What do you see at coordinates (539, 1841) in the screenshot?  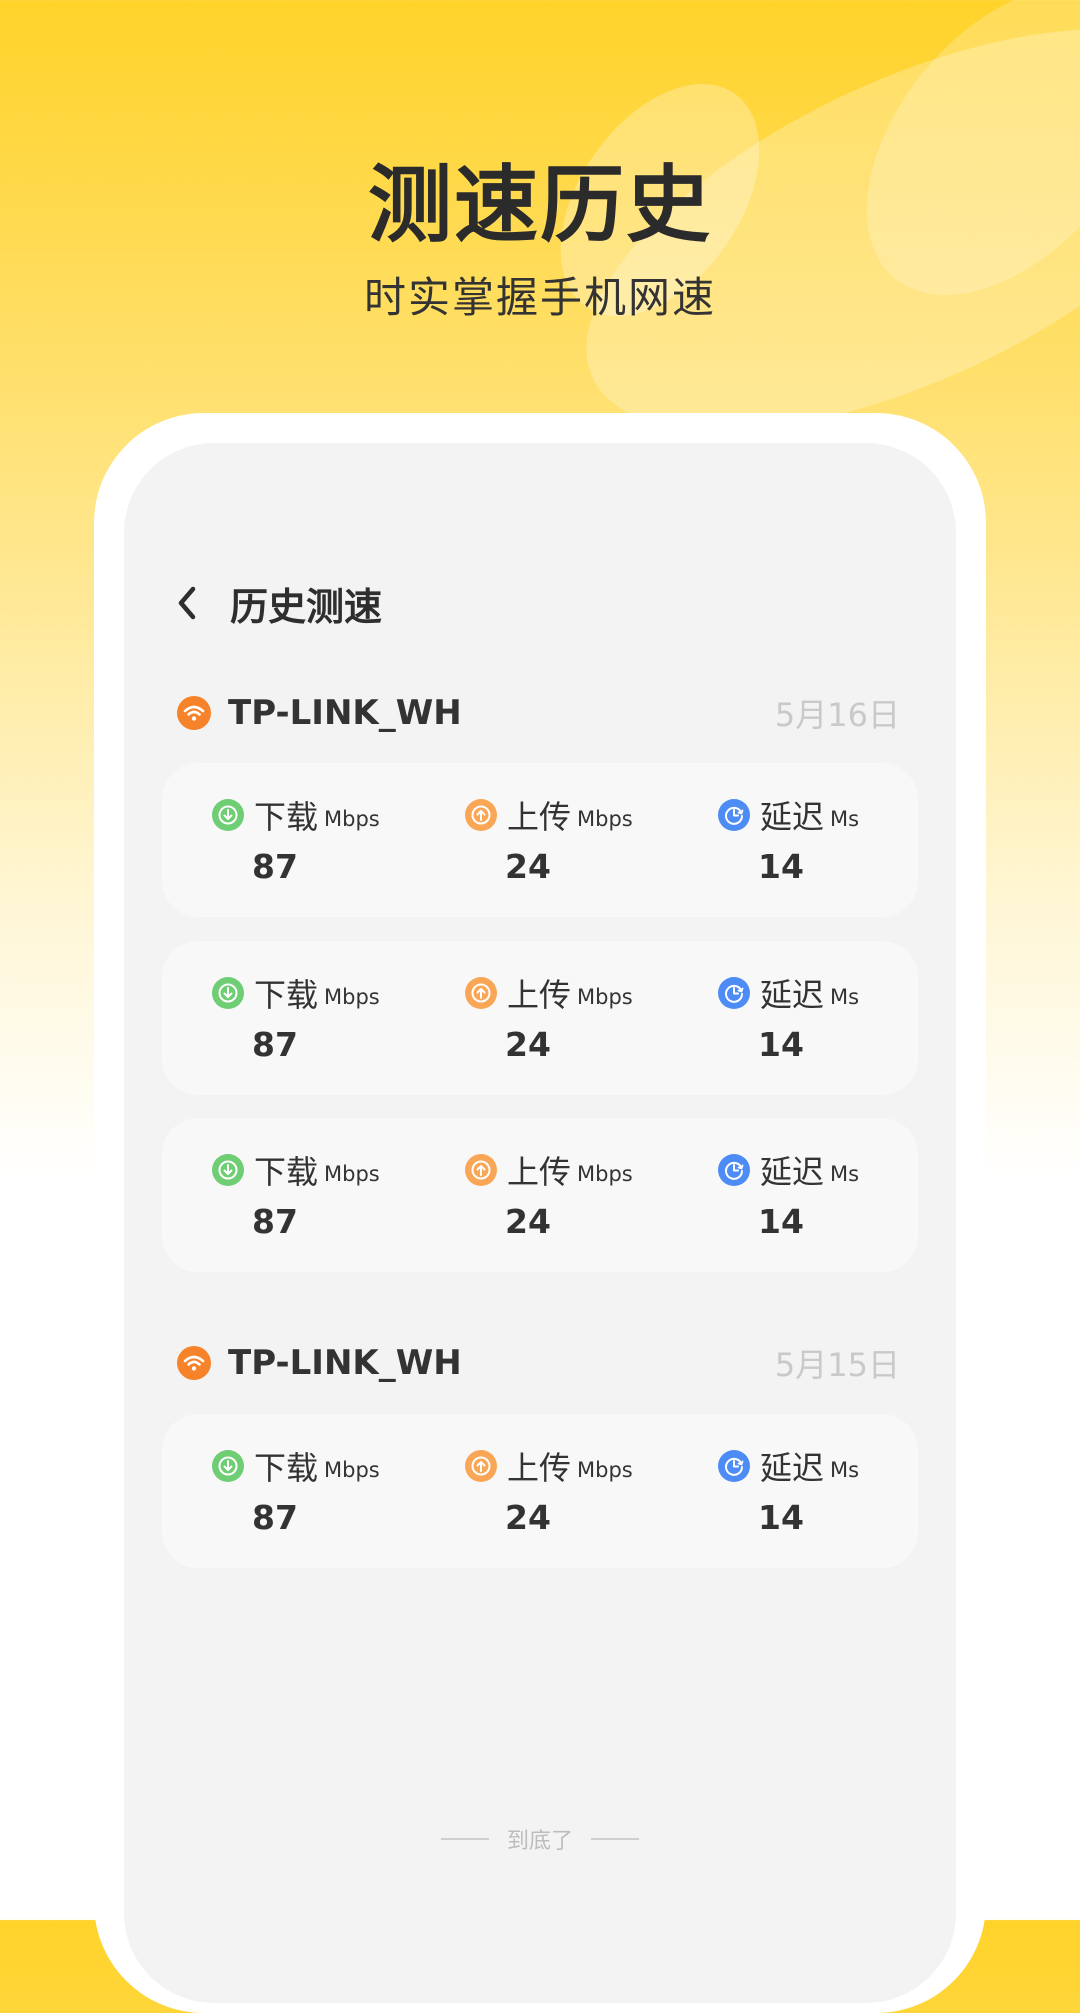 I see `end-of-list-text: 到底了` at bounding box center [539, 1841].